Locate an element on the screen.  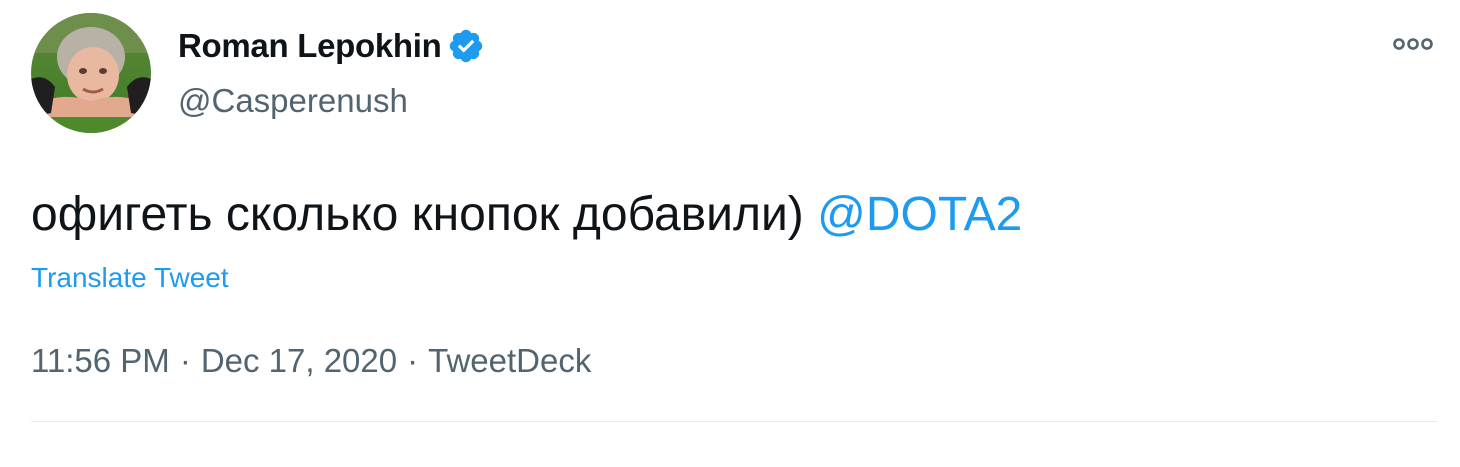
avatar is located at coordinates (91, 73).